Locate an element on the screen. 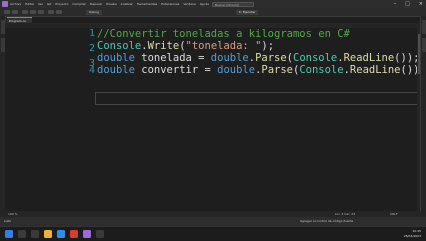 The width and height of the screenshot is (426, 241). undo-icon is located at coordinates (51, 12).